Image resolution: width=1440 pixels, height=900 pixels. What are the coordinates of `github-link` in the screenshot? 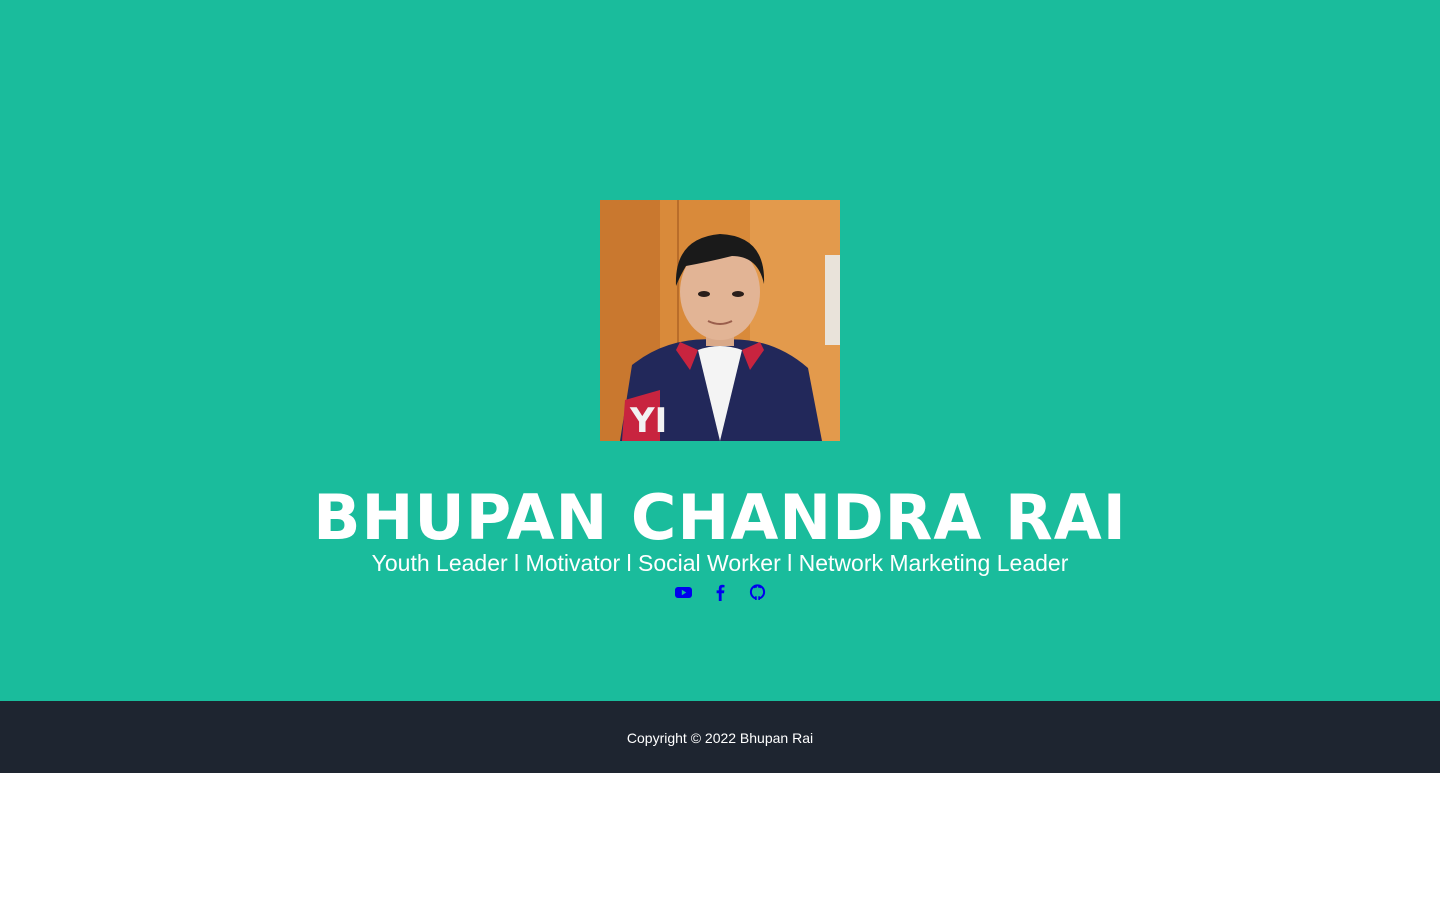 It's located at (757, 592).